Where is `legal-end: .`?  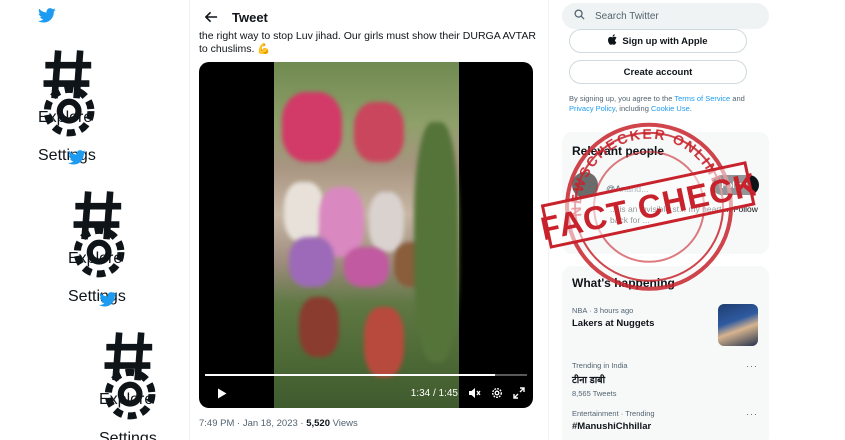
legal-end: . is located at coordinates (690, 108).